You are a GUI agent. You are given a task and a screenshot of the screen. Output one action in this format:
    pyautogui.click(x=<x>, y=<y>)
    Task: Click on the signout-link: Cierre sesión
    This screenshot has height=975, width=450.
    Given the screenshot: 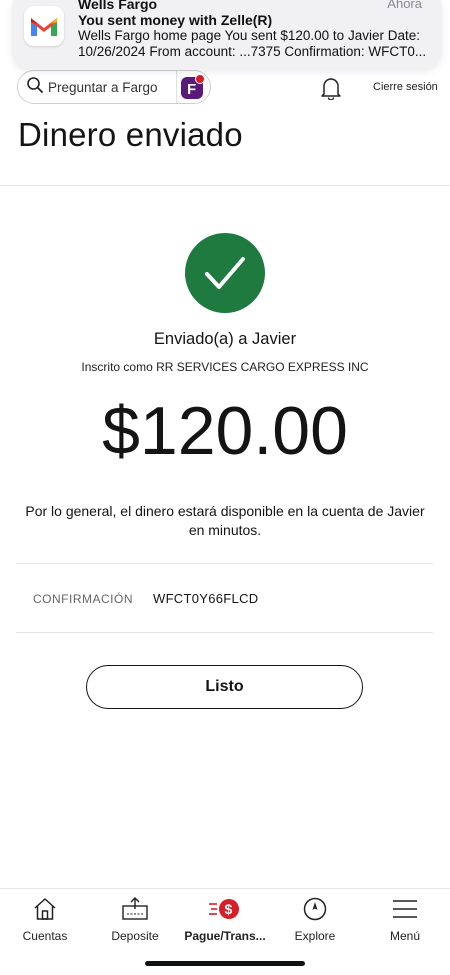 What is the action you would take?
    pyautogui.click(x=405, y=87)
    